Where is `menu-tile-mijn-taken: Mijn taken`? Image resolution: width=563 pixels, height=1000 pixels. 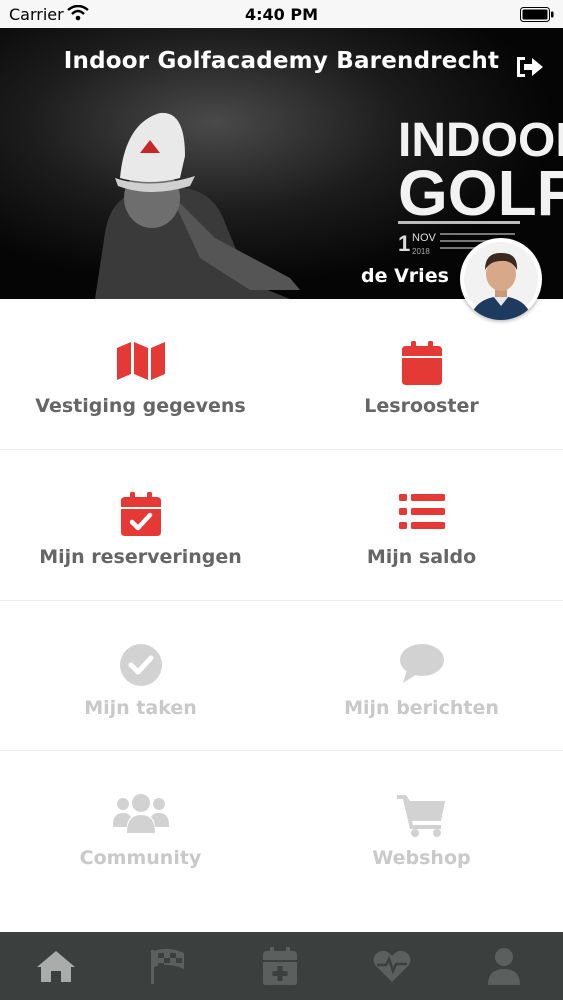 menu-tile-mijn-taken: Mijn taken is located at coordinates (140, 676).